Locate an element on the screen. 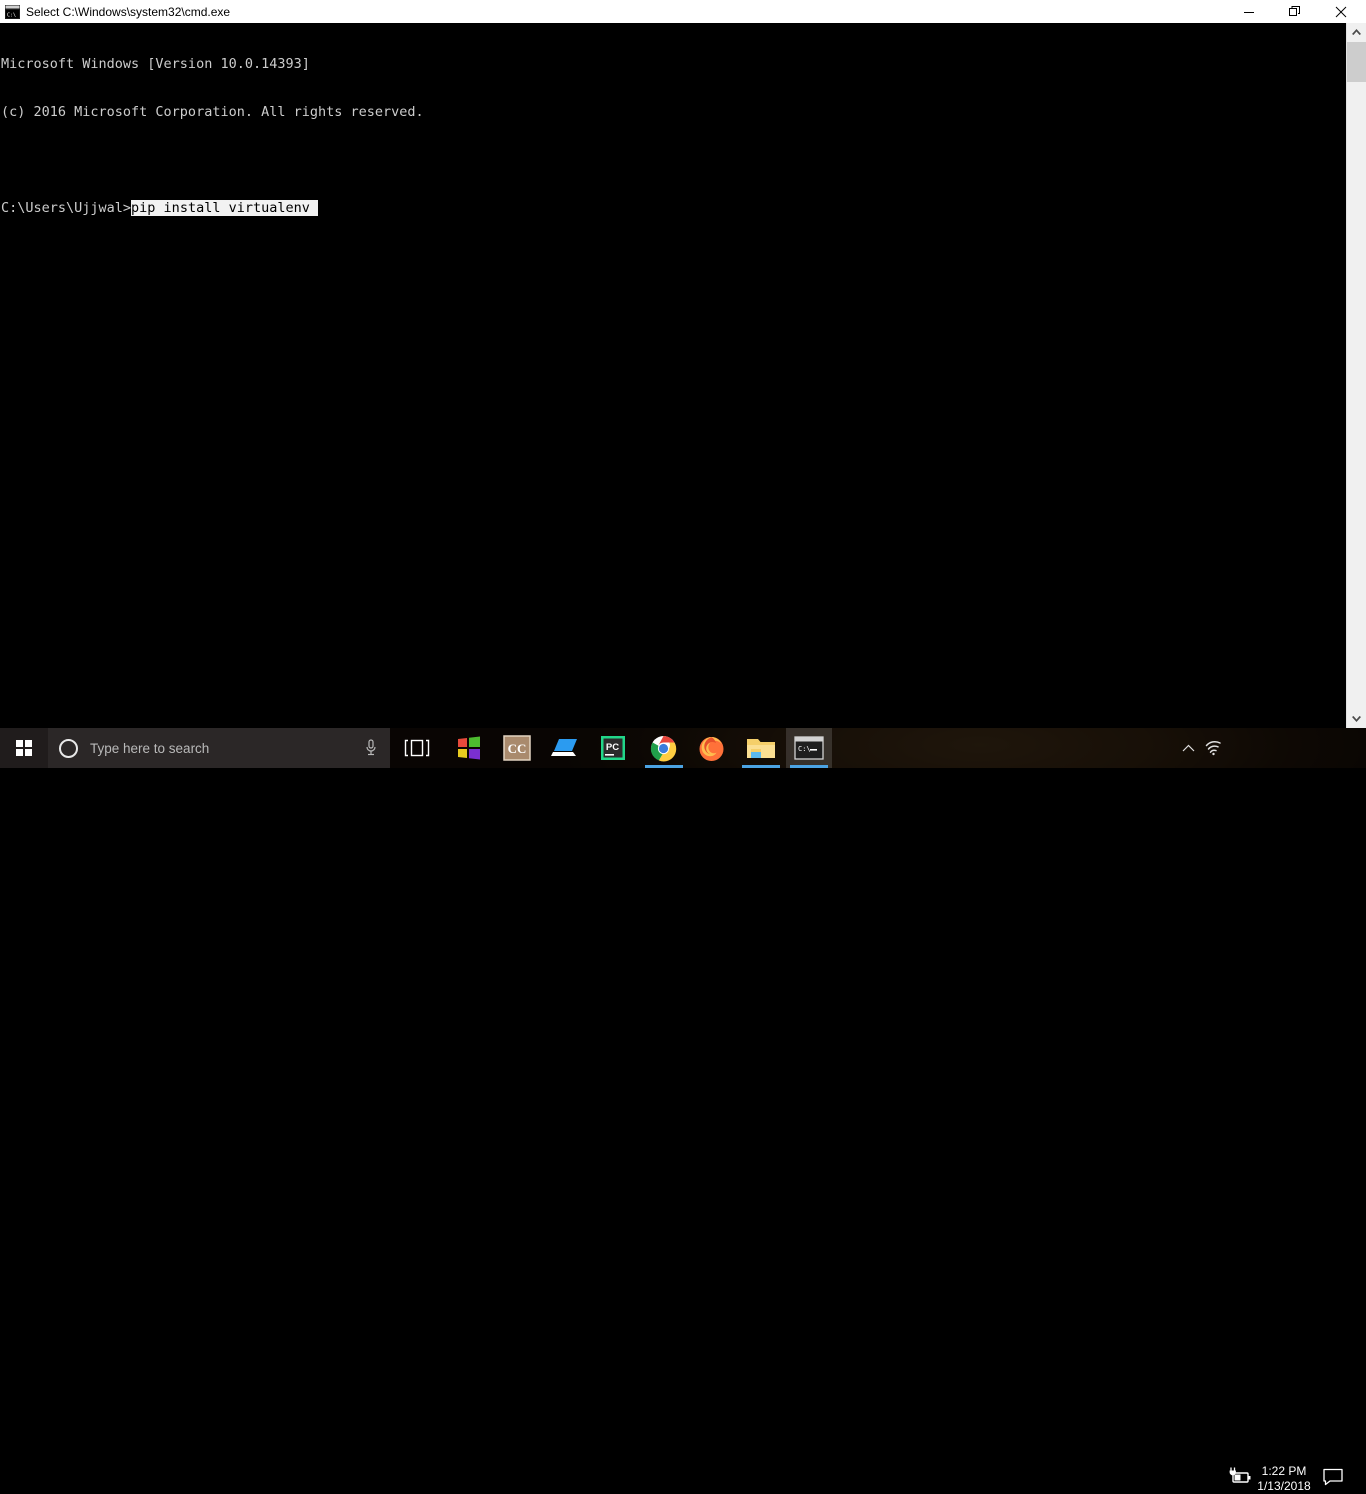 This screenshot has height=1494, width=1366. show-hidden-icons-button is located at coordinates (1188, 748).